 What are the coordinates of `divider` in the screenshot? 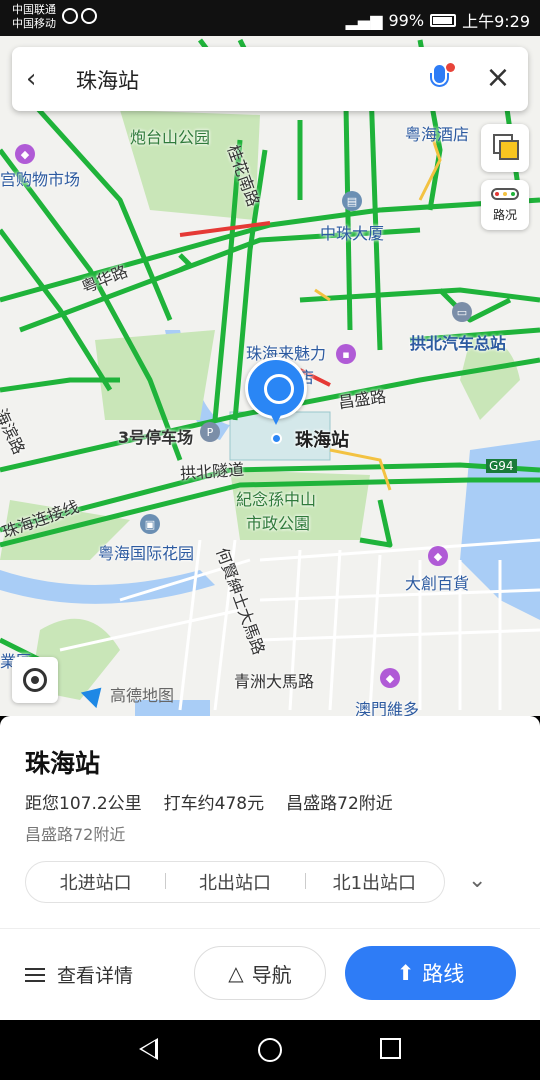 It's located at (270, 928).